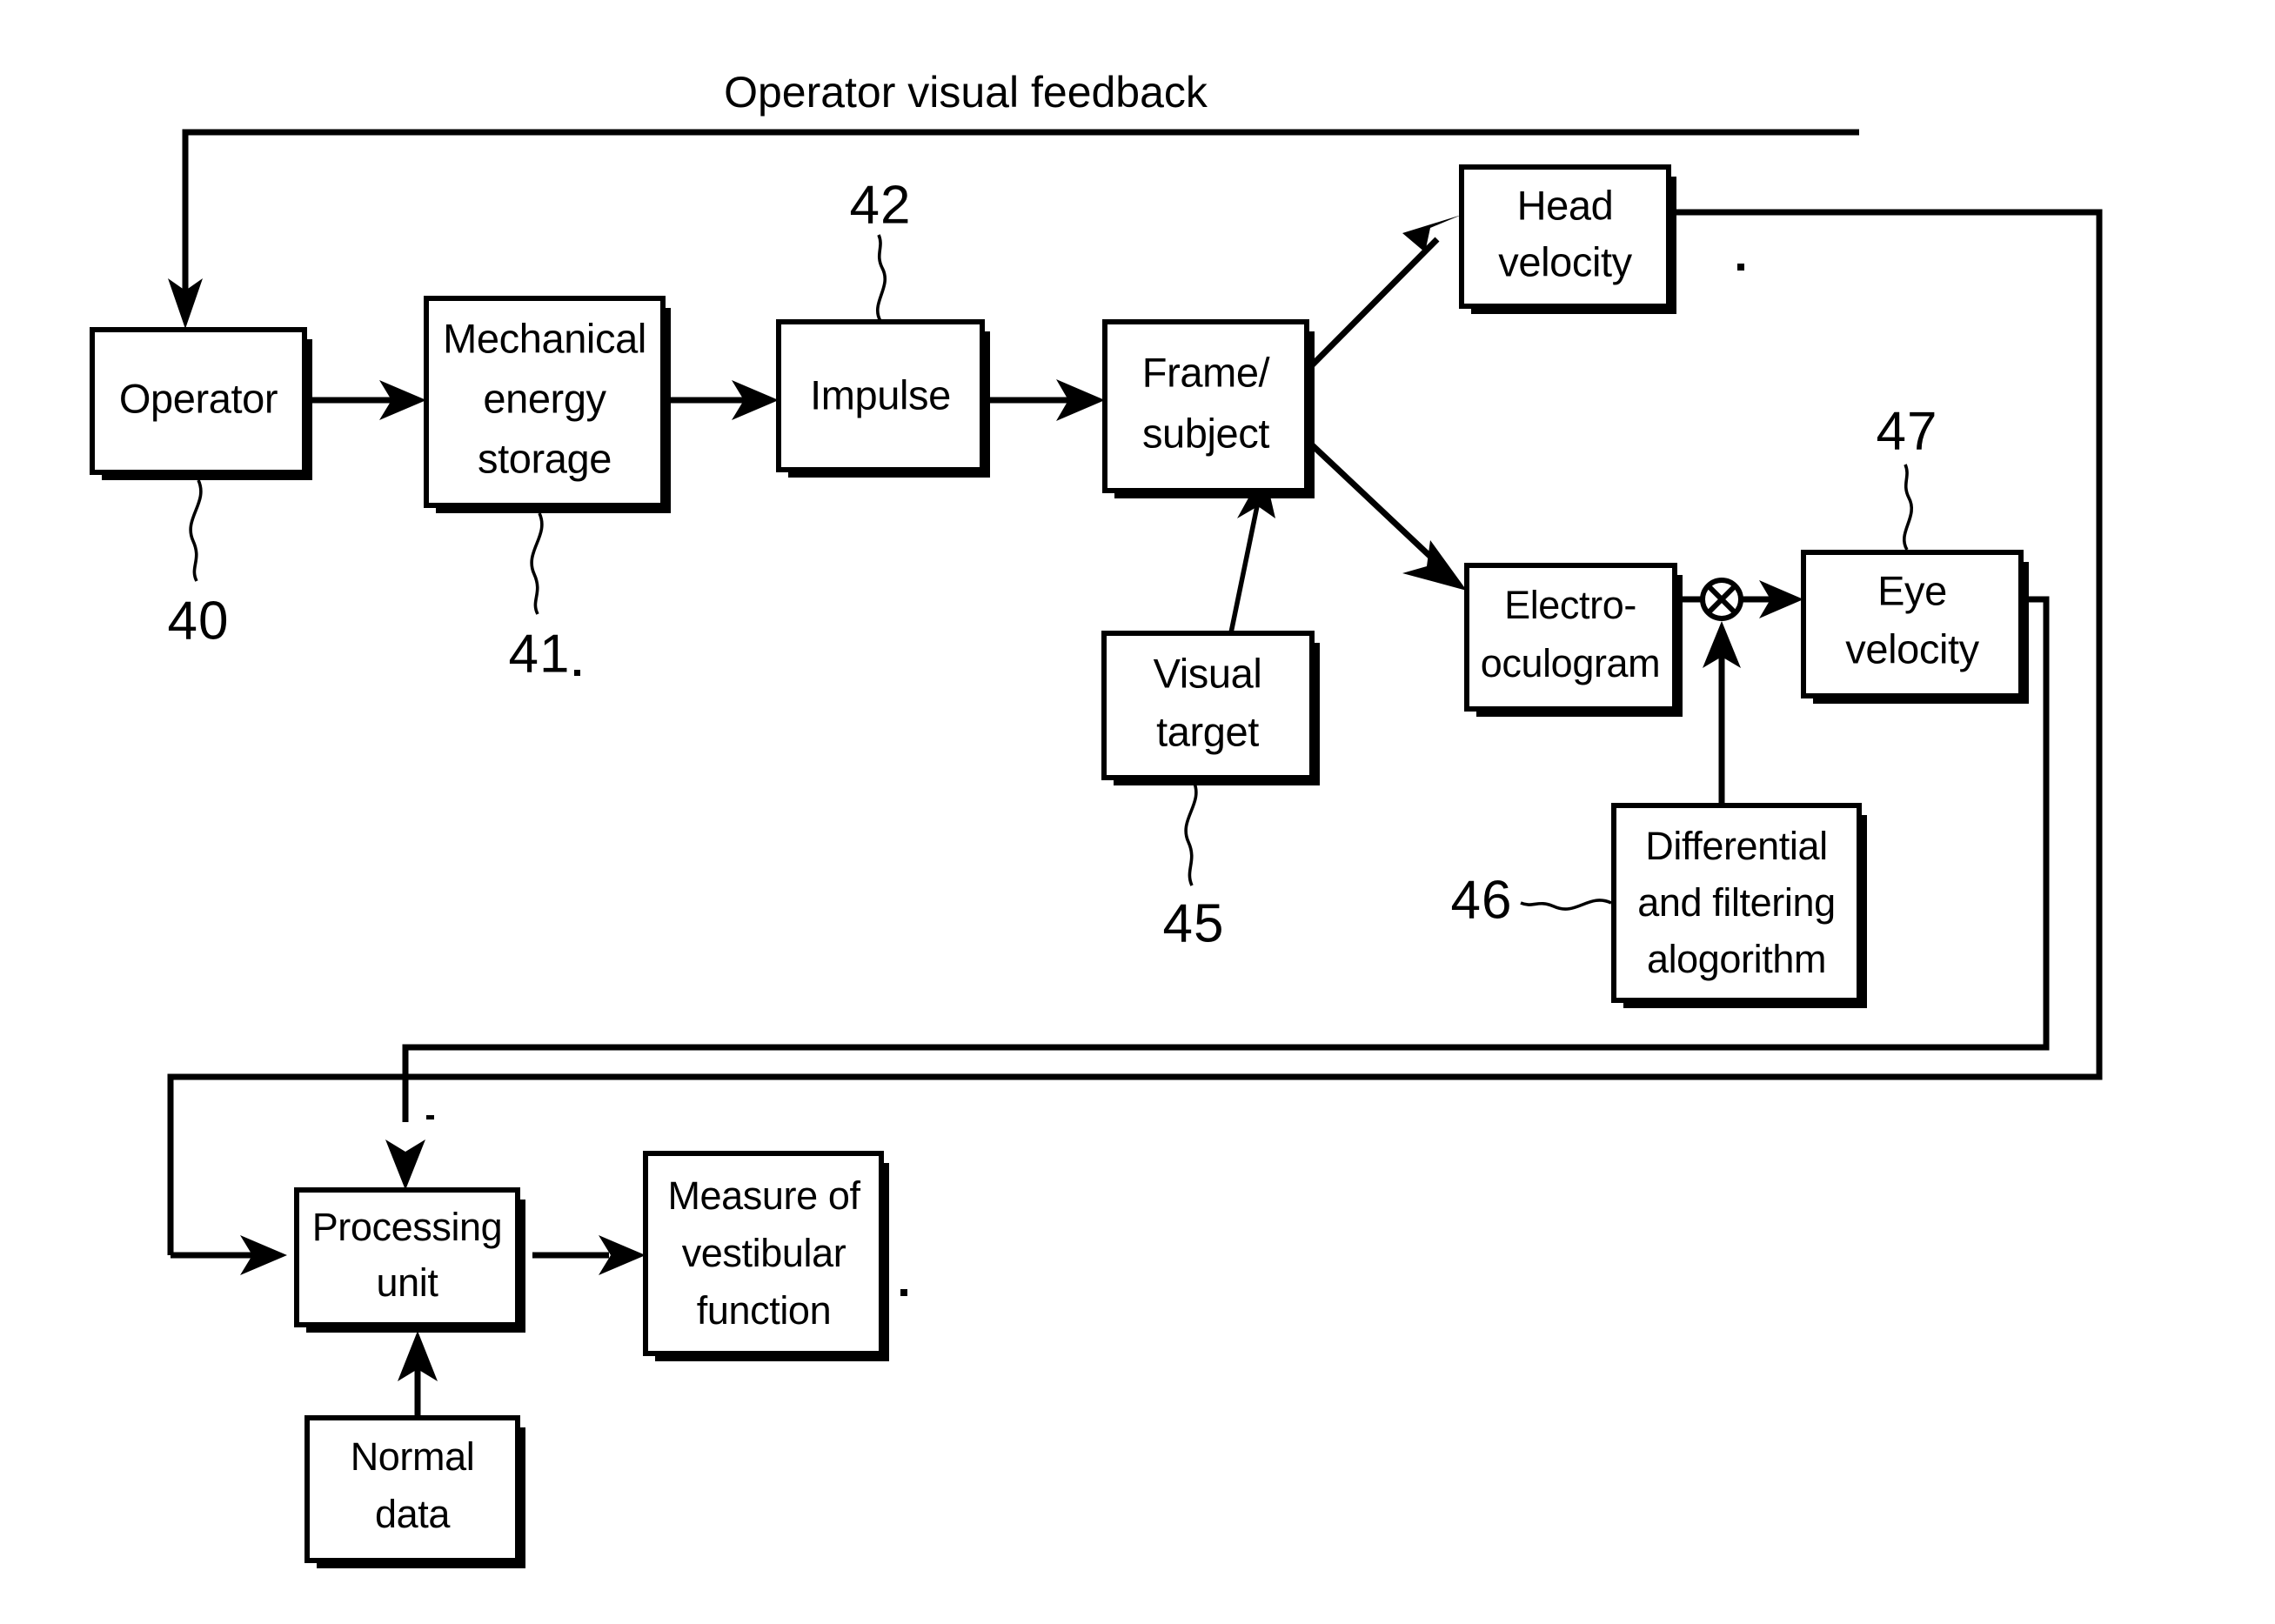 This screenshot has height=1624, width=2275. What do you see at coordinates (1482, 900) in the screenshot?
I see `reference-numeral-46-text: 46` at bounding box center [1482, 900].